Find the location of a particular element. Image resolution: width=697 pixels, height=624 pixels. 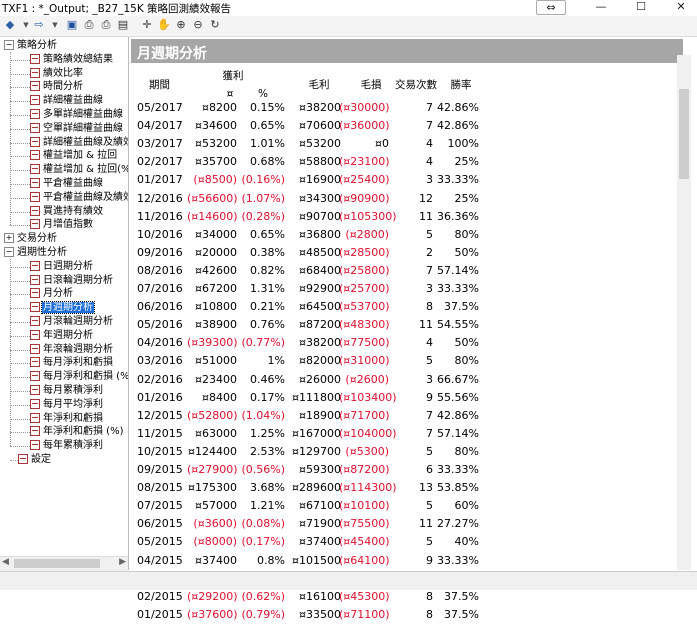

tree-node-strategy-analysis: − 策略分析 is located at coordinates (31, 45).